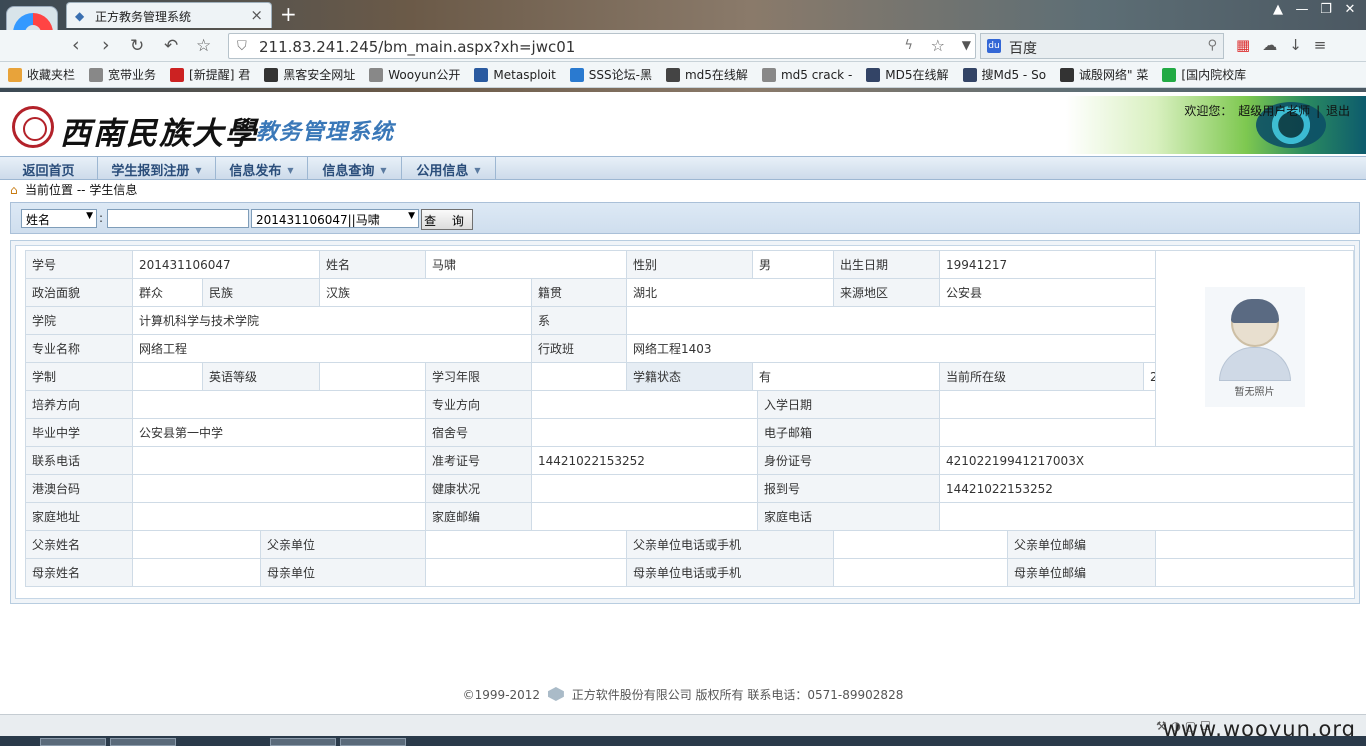 The height and width of the screenshot is (746, 1366). I want to click on shirt-icon: ▲, so click(1278, 9).